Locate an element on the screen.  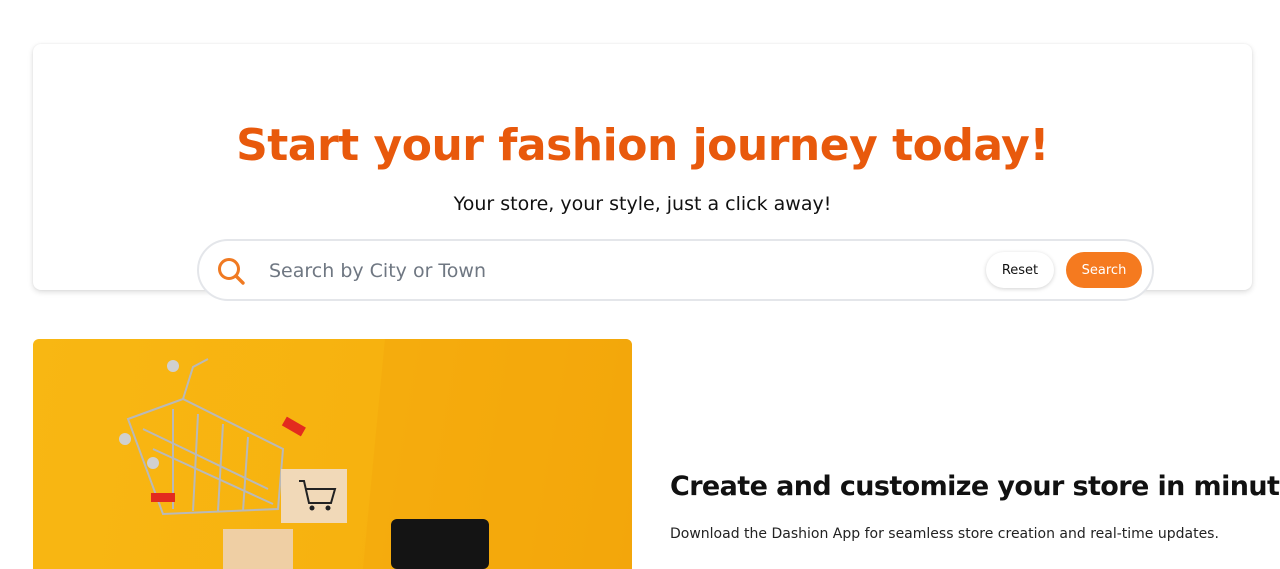
reset-button: Reset is located at coordinates (1020, 270).